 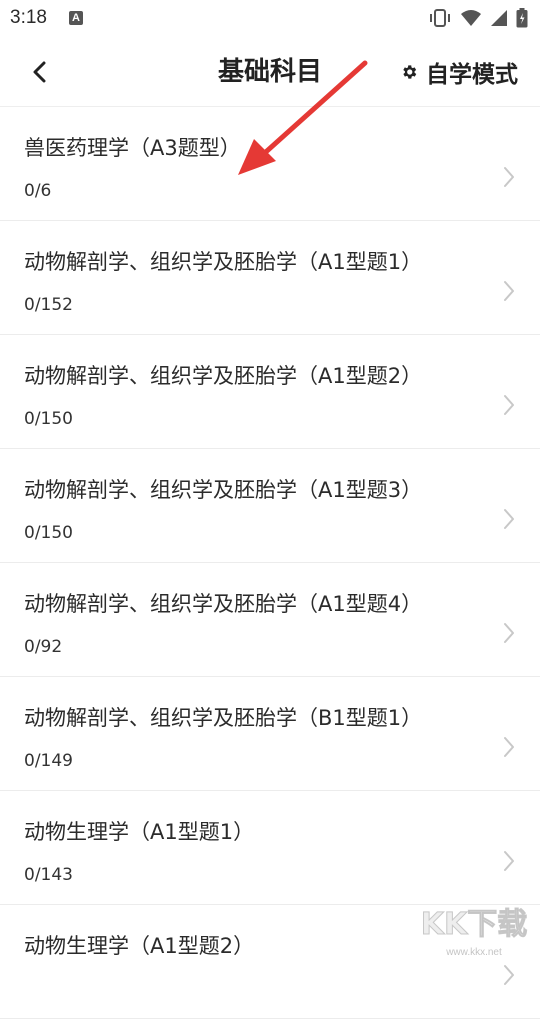 I want to click on status-left: 3:18 A, so click(x=46, y=18).